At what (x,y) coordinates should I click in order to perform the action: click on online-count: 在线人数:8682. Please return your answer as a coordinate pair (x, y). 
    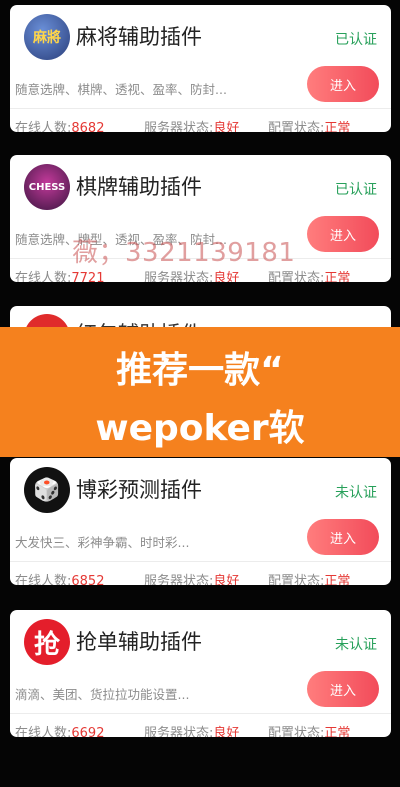
    Looking at the image, I should click on (60, 126).